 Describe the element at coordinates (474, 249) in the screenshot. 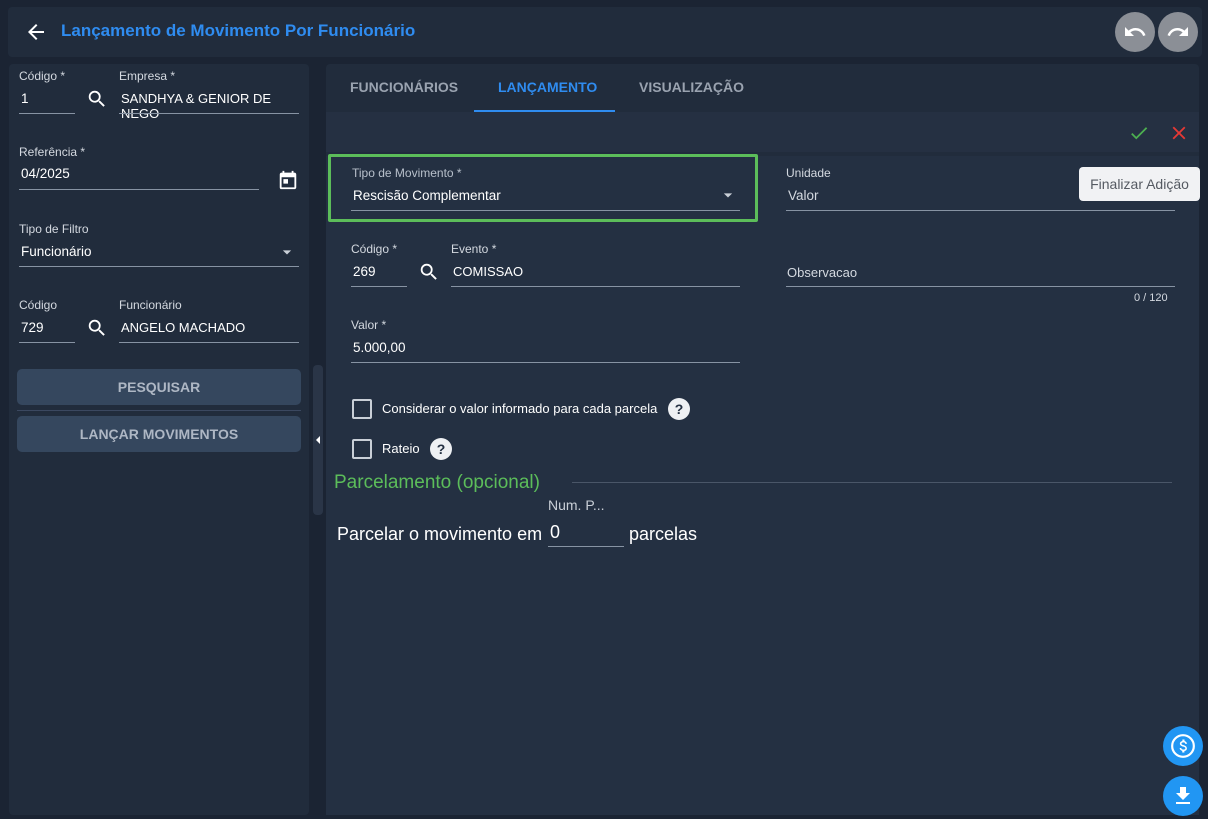

I see `evento-label: Evento *` at that location.